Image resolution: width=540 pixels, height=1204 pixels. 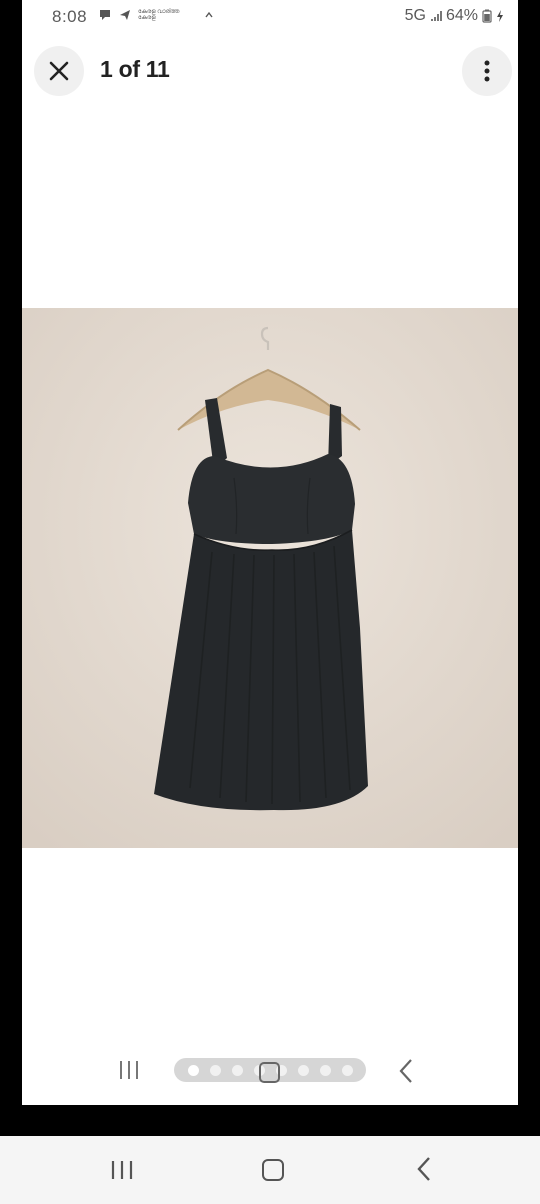 I want to click on status-right-group: 5G 64%, so click(x=454, y=16).